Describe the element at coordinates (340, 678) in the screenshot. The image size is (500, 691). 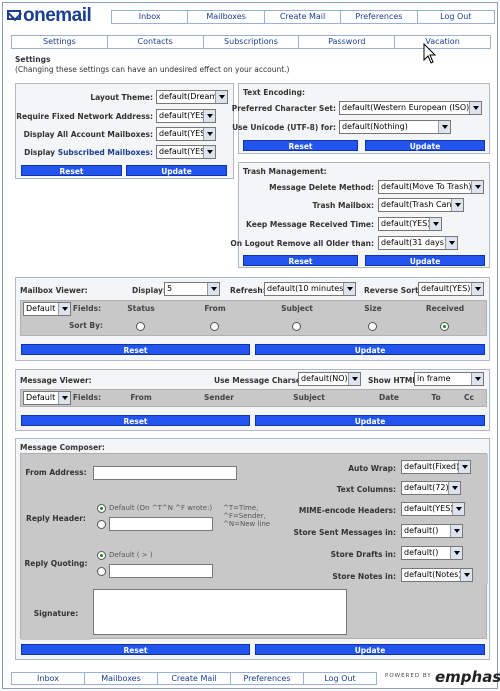
I see `footer-log-out: Log Out` at that location.